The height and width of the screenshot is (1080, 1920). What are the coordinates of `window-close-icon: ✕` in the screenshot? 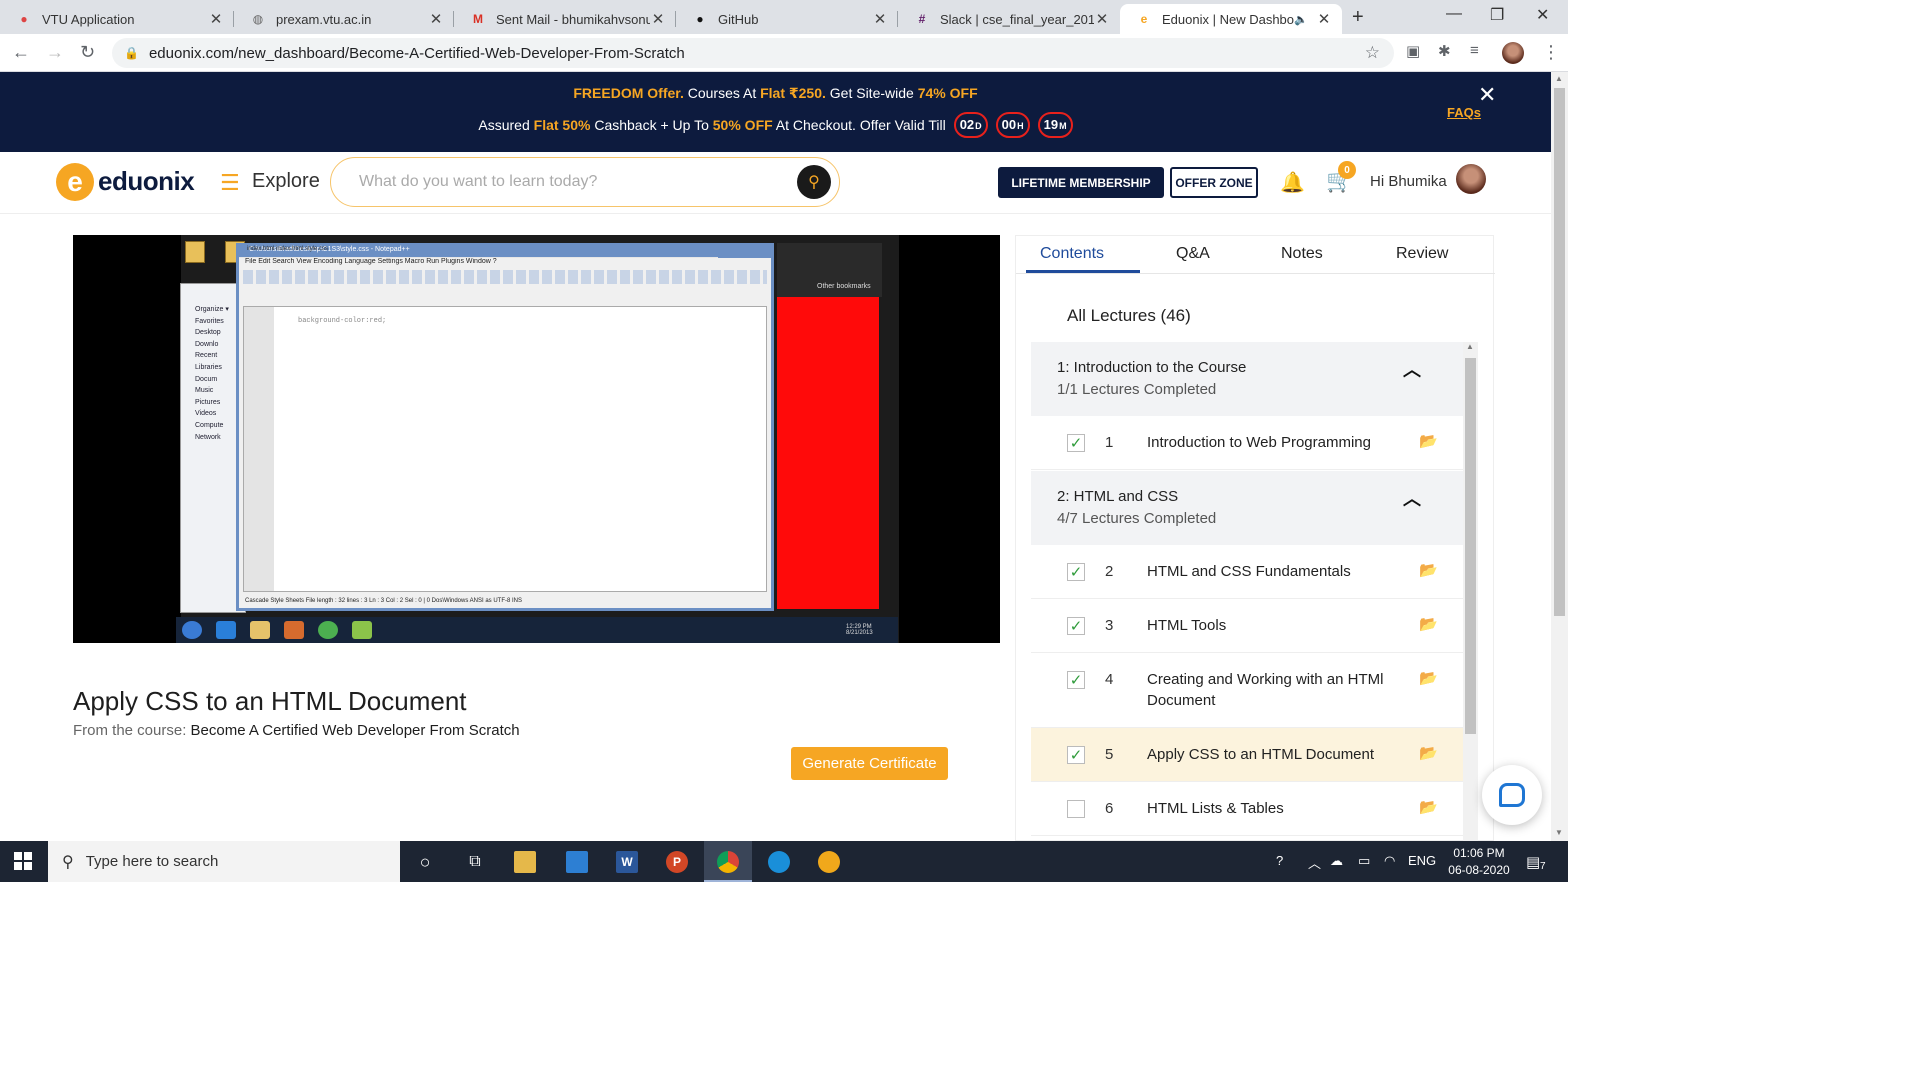 It's located at (1542, 15).